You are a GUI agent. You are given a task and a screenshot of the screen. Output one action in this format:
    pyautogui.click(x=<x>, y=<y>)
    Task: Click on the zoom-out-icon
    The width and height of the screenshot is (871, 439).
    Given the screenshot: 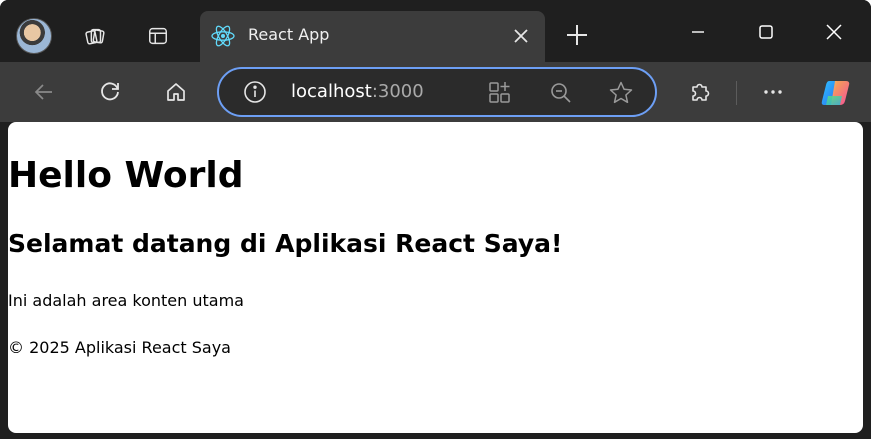 What is the action you would take?
    pyautogui.click(x=561, y=93)
    